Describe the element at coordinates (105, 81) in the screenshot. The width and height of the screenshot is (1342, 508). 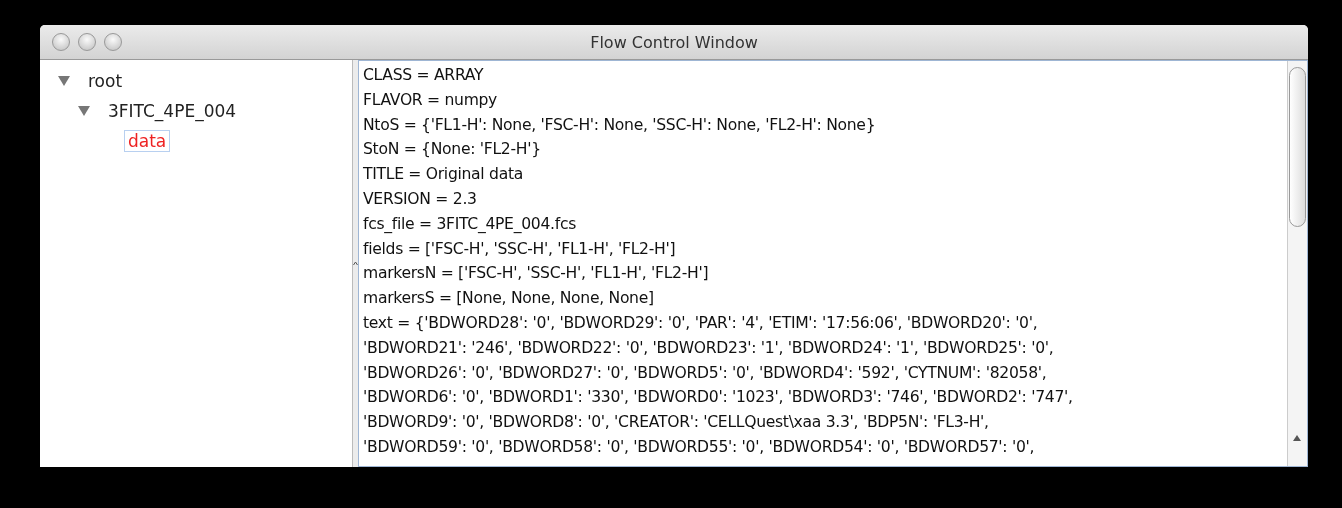
I see `tree-item: root` at that location.